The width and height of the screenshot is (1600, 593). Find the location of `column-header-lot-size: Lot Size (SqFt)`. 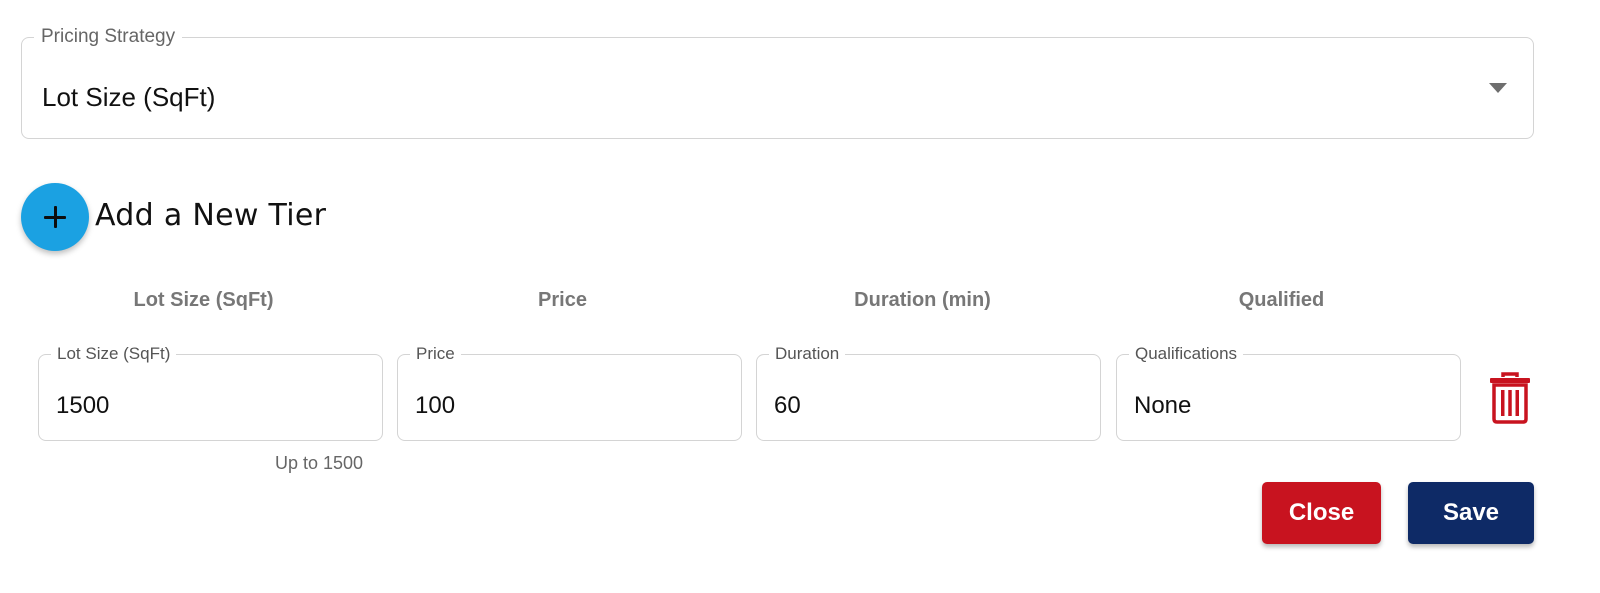

column-header-lot-size: Lot Size (SqFt) is located at coordinates (203, 300).